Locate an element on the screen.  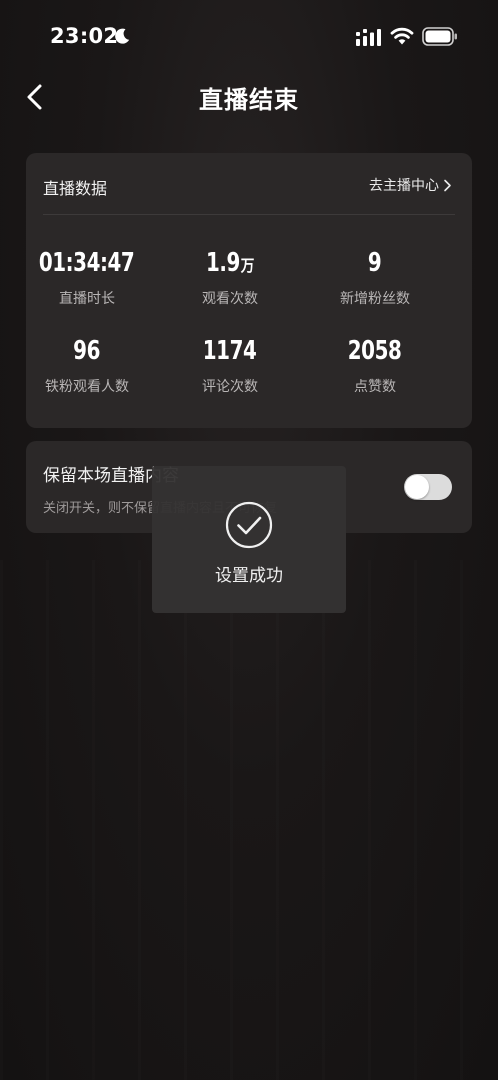
stat-label: 铁粉观看人数 is located at coordinates (87, 387).